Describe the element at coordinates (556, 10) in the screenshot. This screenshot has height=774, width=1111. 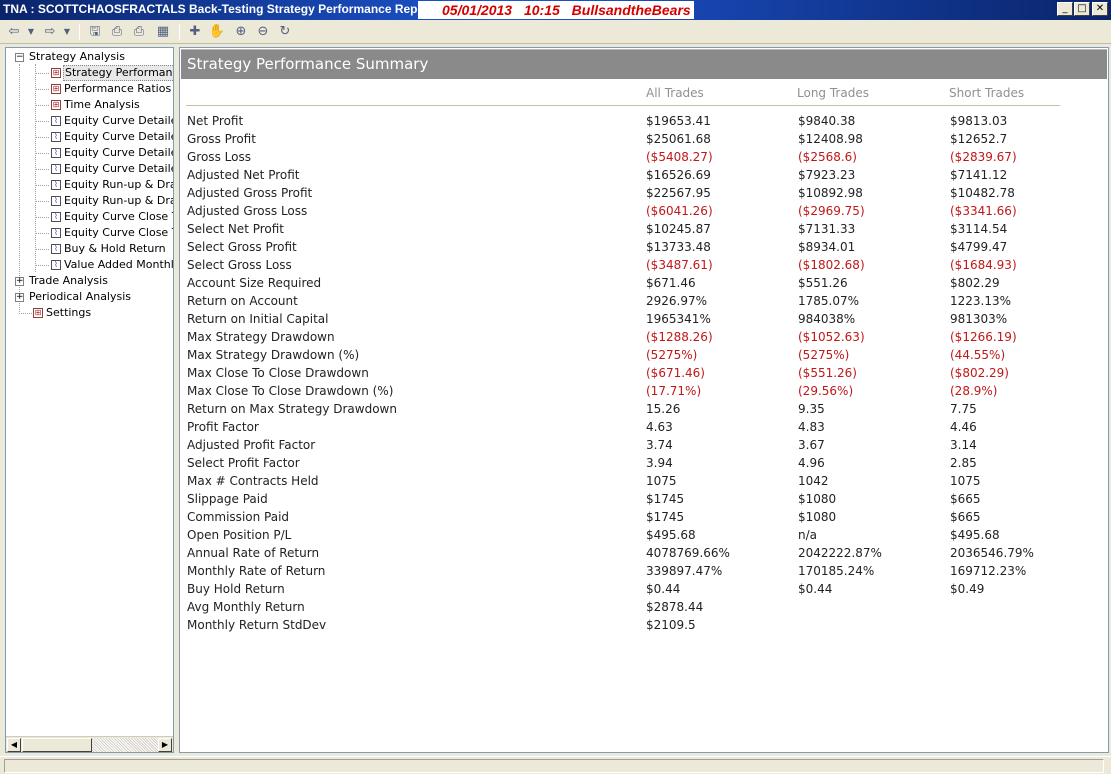
I see `title-banner: 05/01/2013 10:15 BullsandtheBears` at that location.